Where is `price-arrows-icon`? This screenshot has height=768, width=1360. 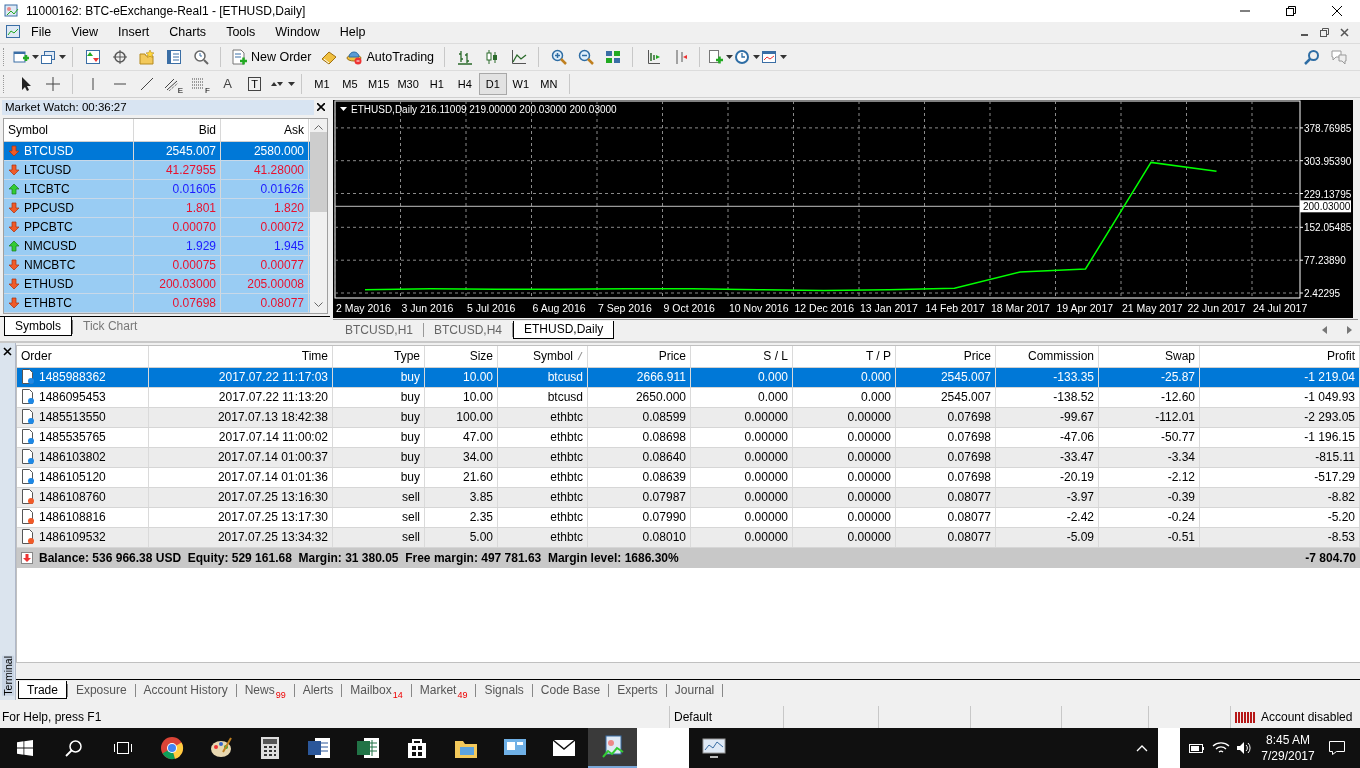
price-arrows-icon is located at coordinates (92, 56).